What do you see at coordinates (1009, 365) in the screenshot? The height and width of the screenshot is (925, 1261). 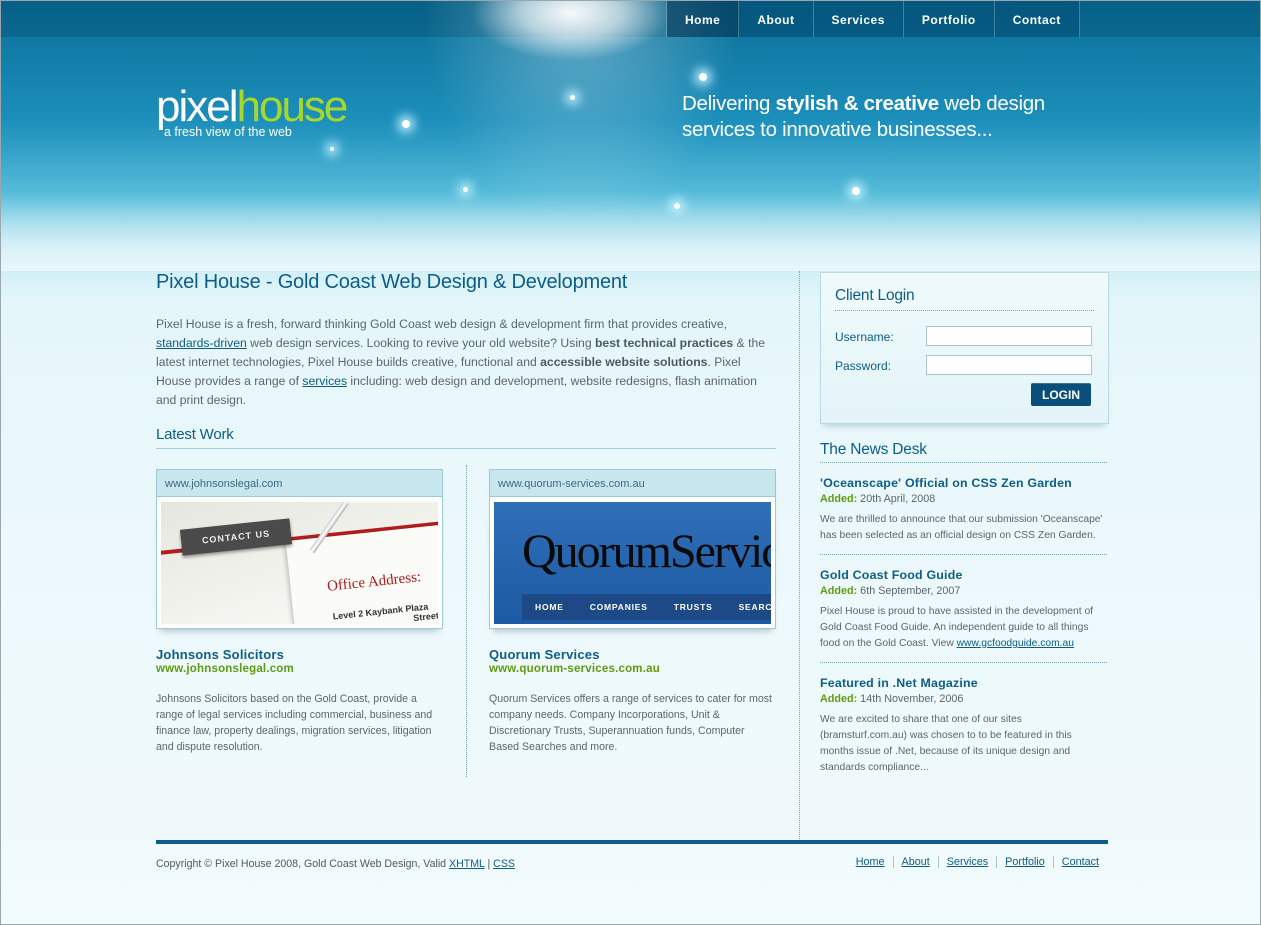 I see `password-input` at bounding box center [1009, 365].